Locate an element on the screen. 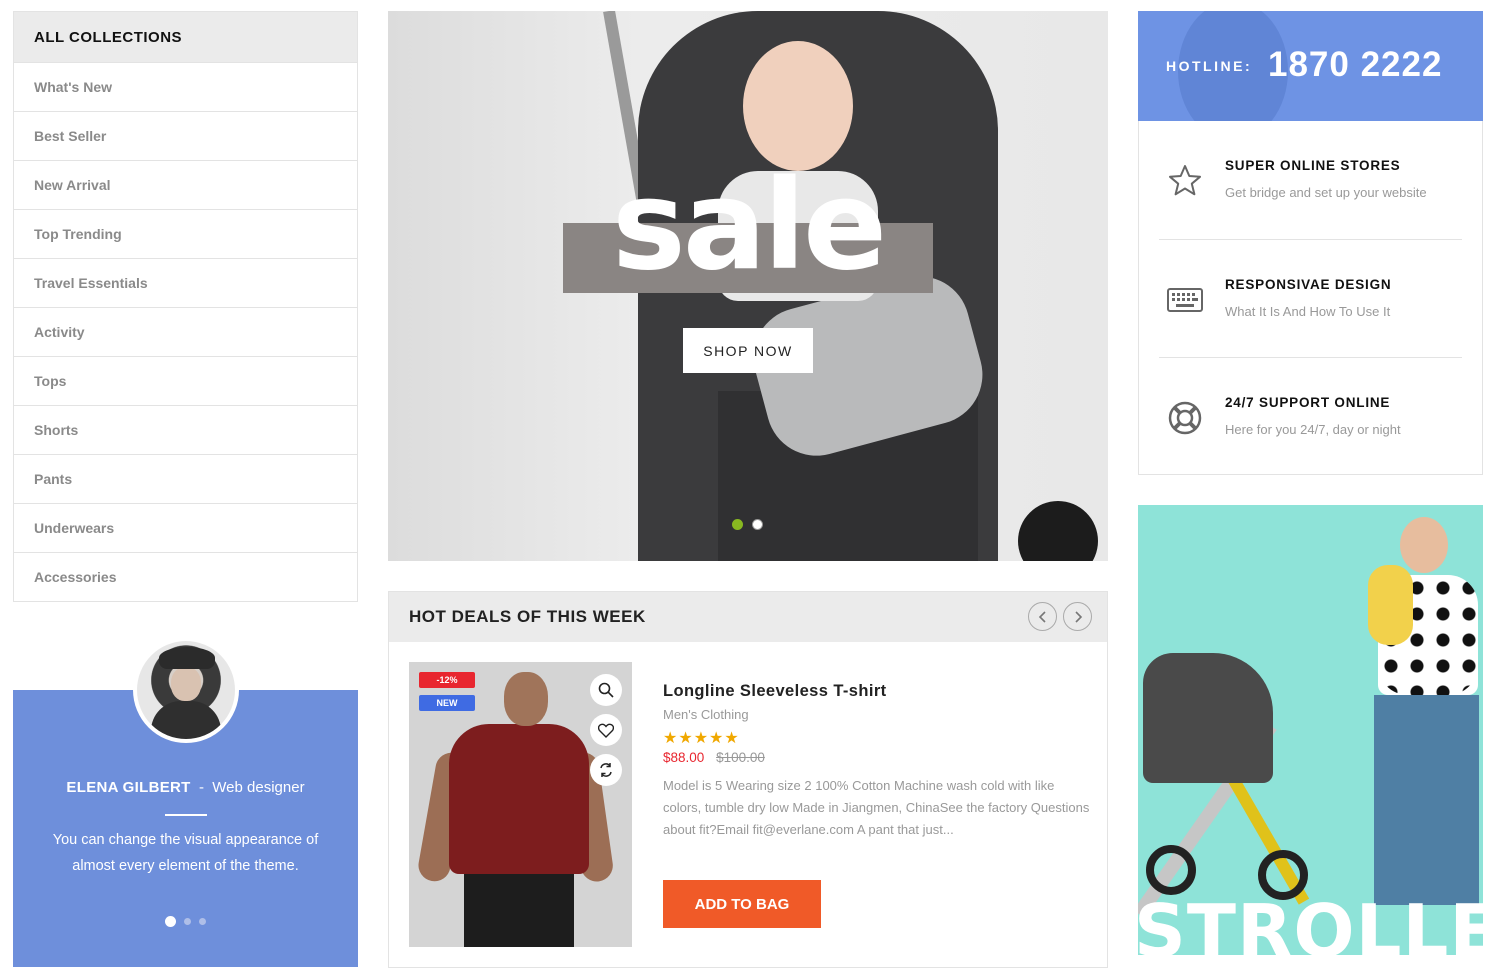 The image size is (1492, 976). hotline-banner: HOTLINE: 1870 2222 is located at coordinates (1310, 66).